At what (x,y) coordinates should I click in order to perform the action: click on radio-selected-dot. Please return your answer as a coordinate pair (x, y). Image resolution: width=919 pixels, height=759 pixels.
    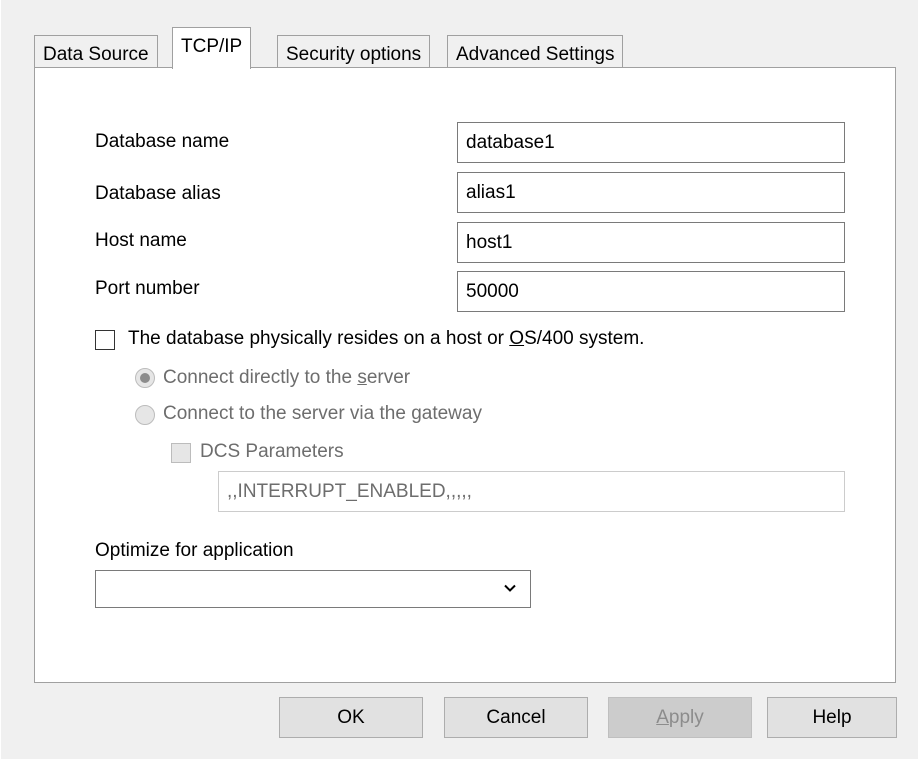
    Looking at the image, I should click on (145, 378).